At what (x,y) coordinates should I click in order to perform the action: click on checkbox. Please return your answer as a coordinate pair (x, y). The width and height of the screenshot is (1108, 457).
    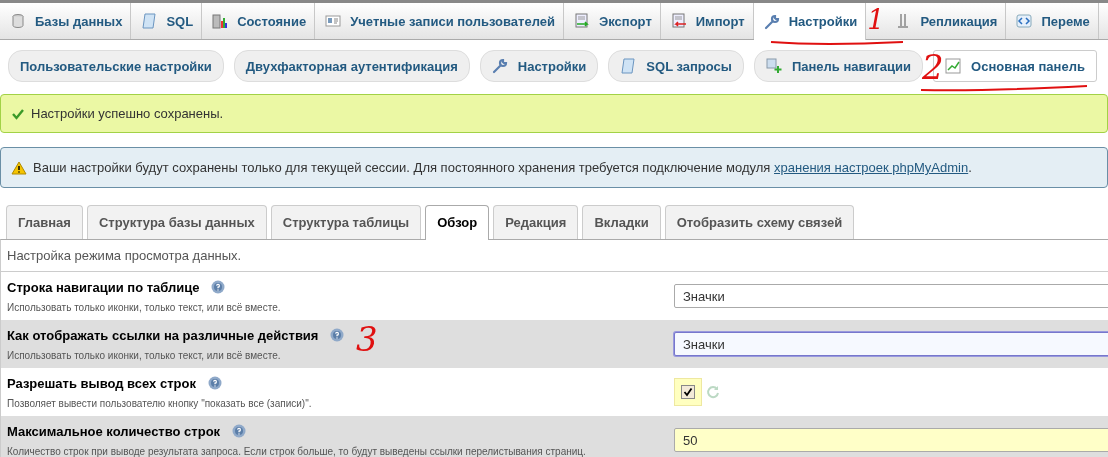
    Looking at the image, I should click on (688, 392).